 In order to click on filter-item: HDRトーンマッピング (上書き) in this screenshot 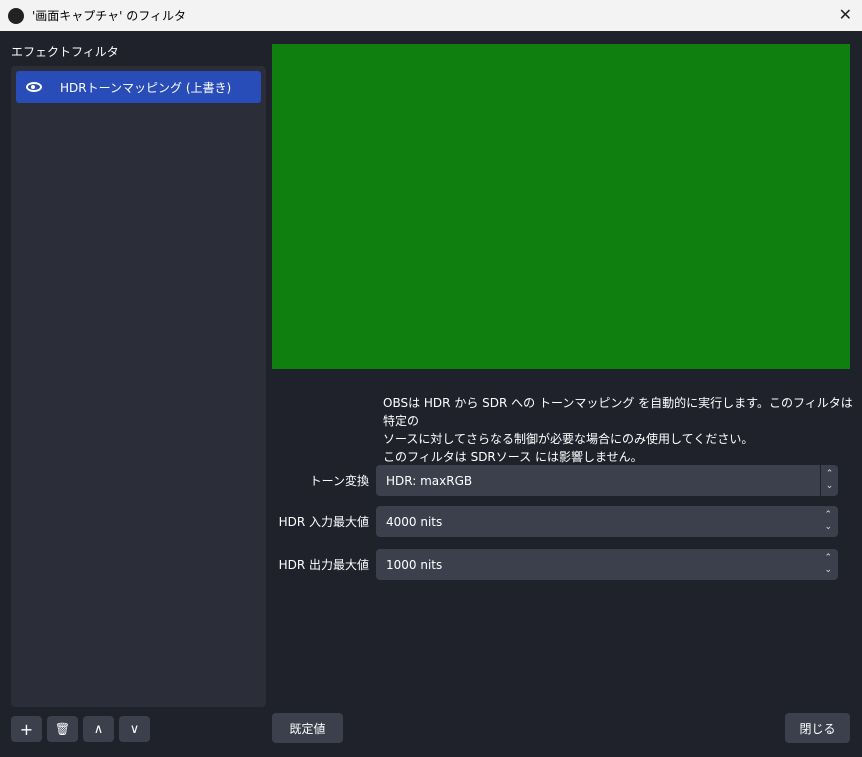, I will do `click(138, 87)`.